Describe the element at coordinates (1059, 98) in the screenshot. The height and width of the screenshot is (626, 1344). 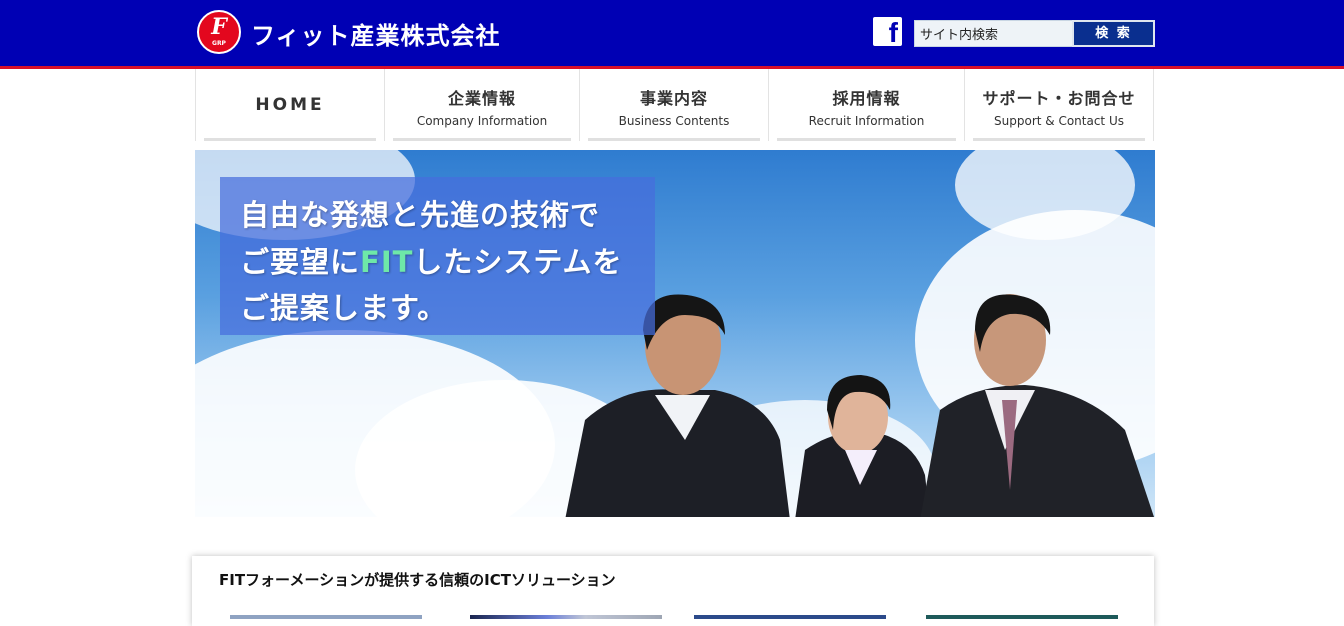
I see `nav-support-label: サポート・お問合せ` at that location.